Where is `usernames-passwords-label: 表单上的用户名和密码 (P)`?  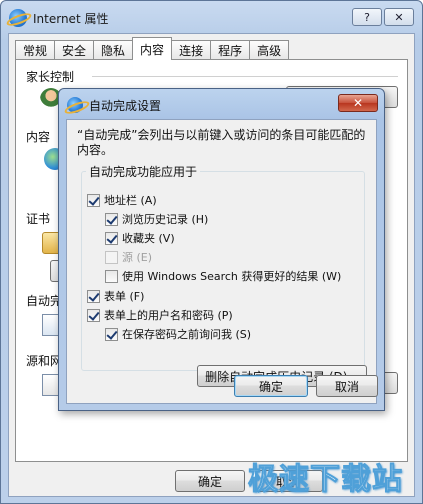 usernames-passwords-label: 表单上的用户名和密码 (P) is located at coordinates (168, 315).